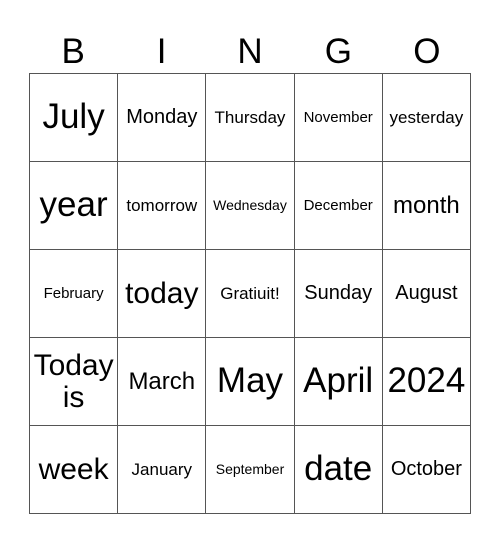  I want to click on bingo-cell: Monday, so click(162, 118).